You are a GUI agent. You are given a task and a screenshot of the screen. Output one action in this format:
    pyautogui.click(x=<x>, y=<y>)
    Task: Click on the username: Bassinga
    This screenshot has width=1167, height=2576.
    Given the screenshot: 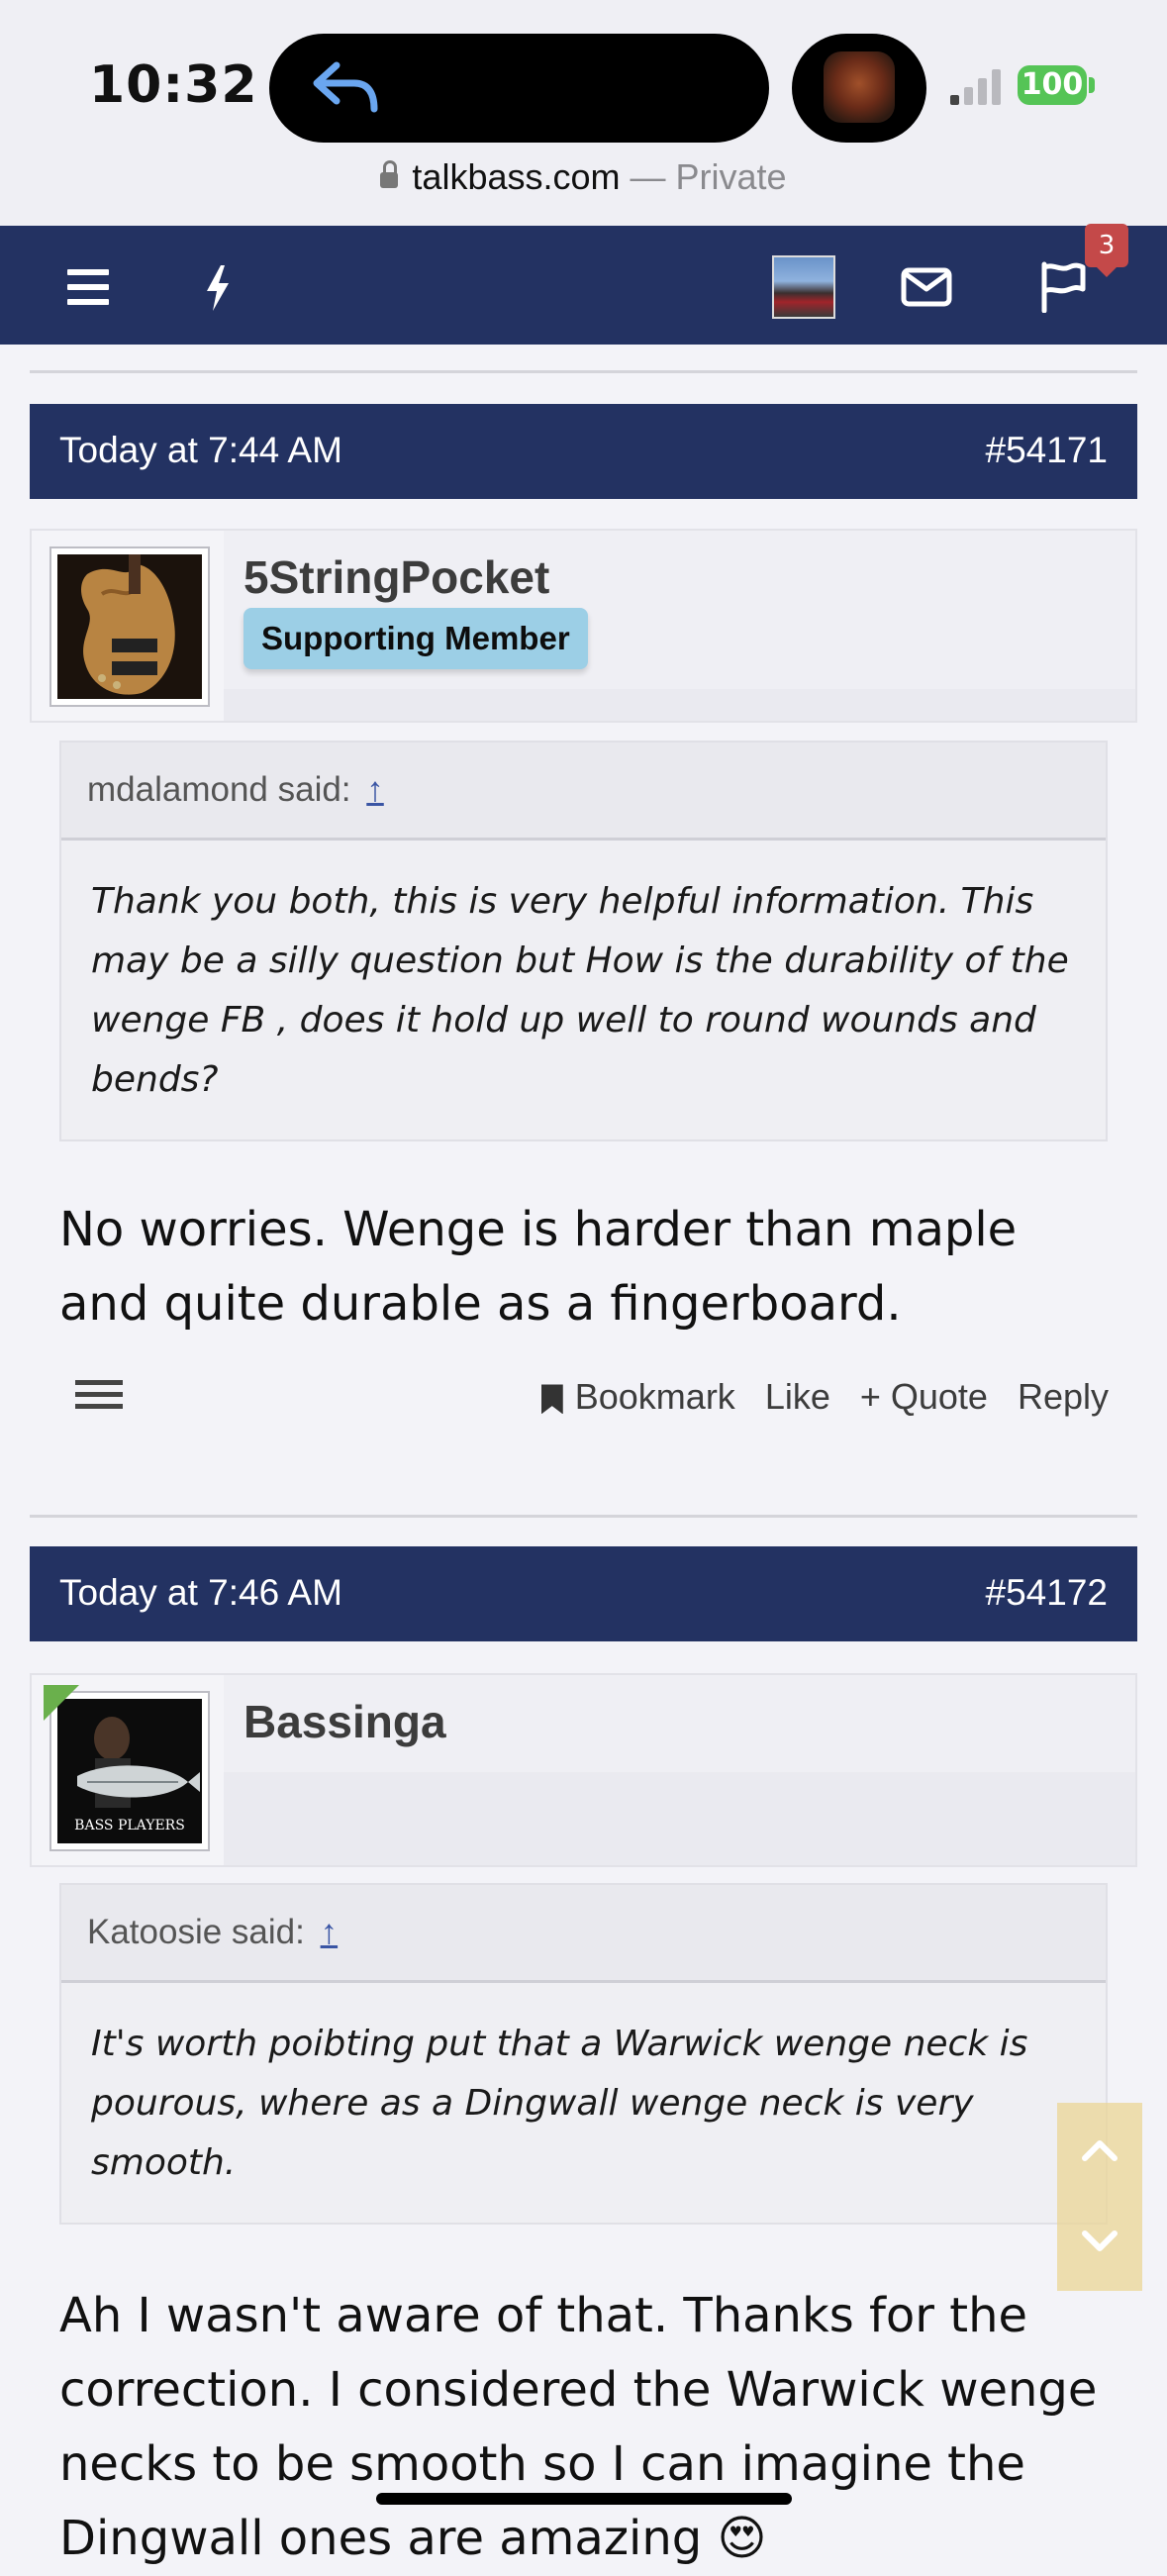 What is the action you would take?
    pyautogui.click(x=345, y=1722)
    